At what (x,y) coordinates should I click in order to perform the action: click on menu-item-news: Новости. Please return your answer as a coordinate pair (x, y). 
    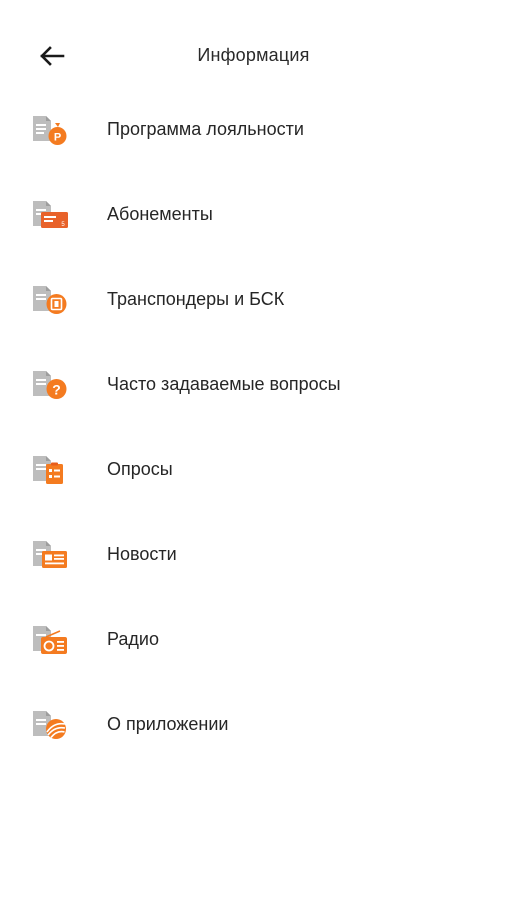
    Looking at the image, I should click on (253, 554).